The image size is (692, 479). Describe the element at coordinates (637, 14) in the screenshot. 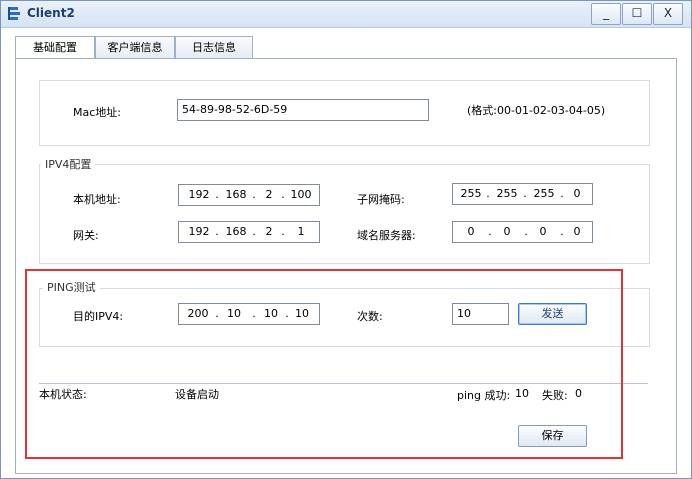

I see `maximize-button: ☐` at that location.